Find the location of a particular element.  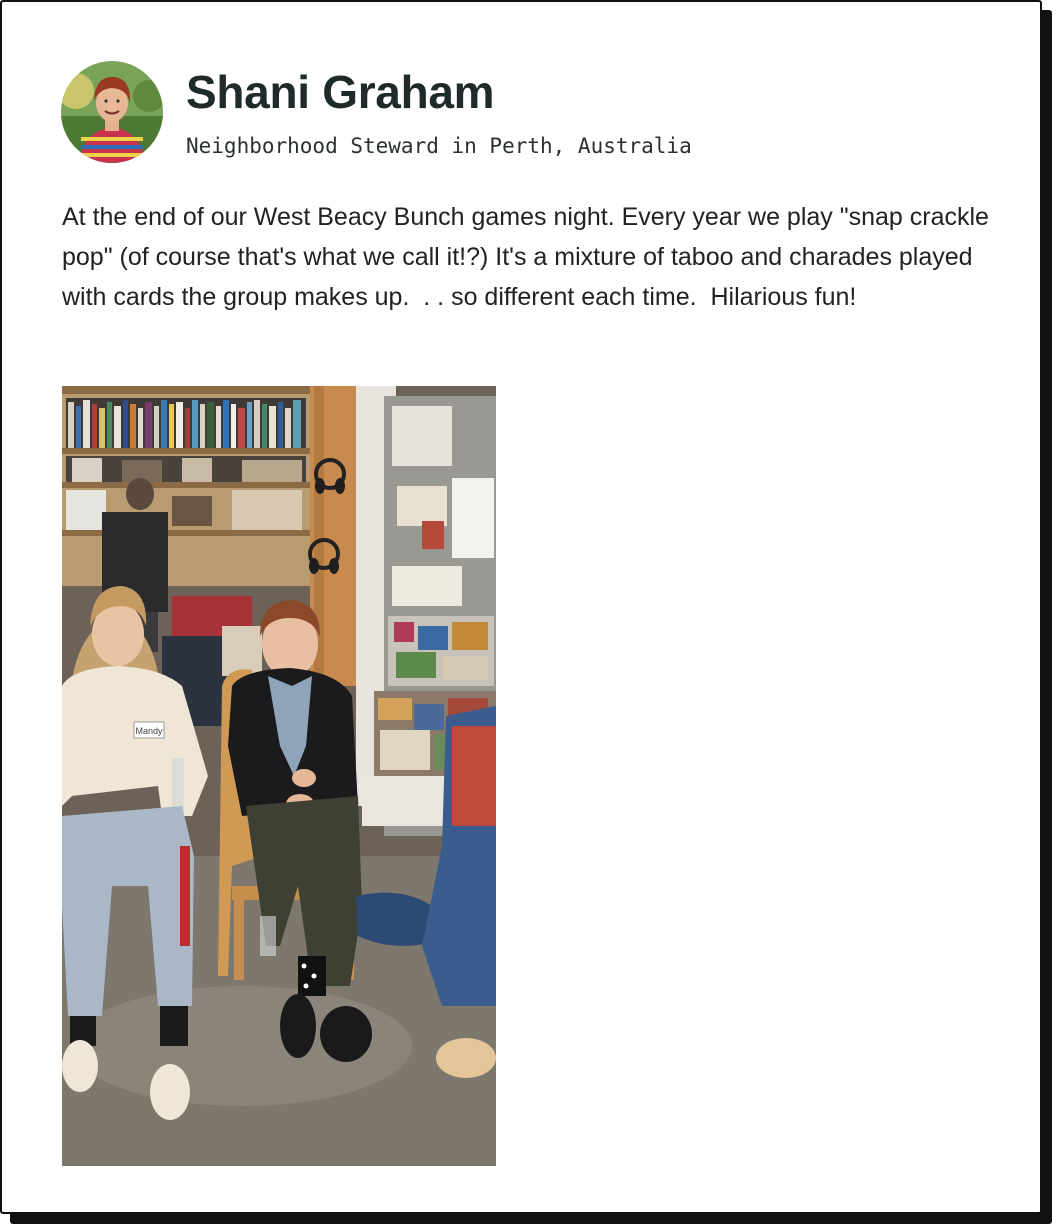

avatar is located at coordinates (112, 112).